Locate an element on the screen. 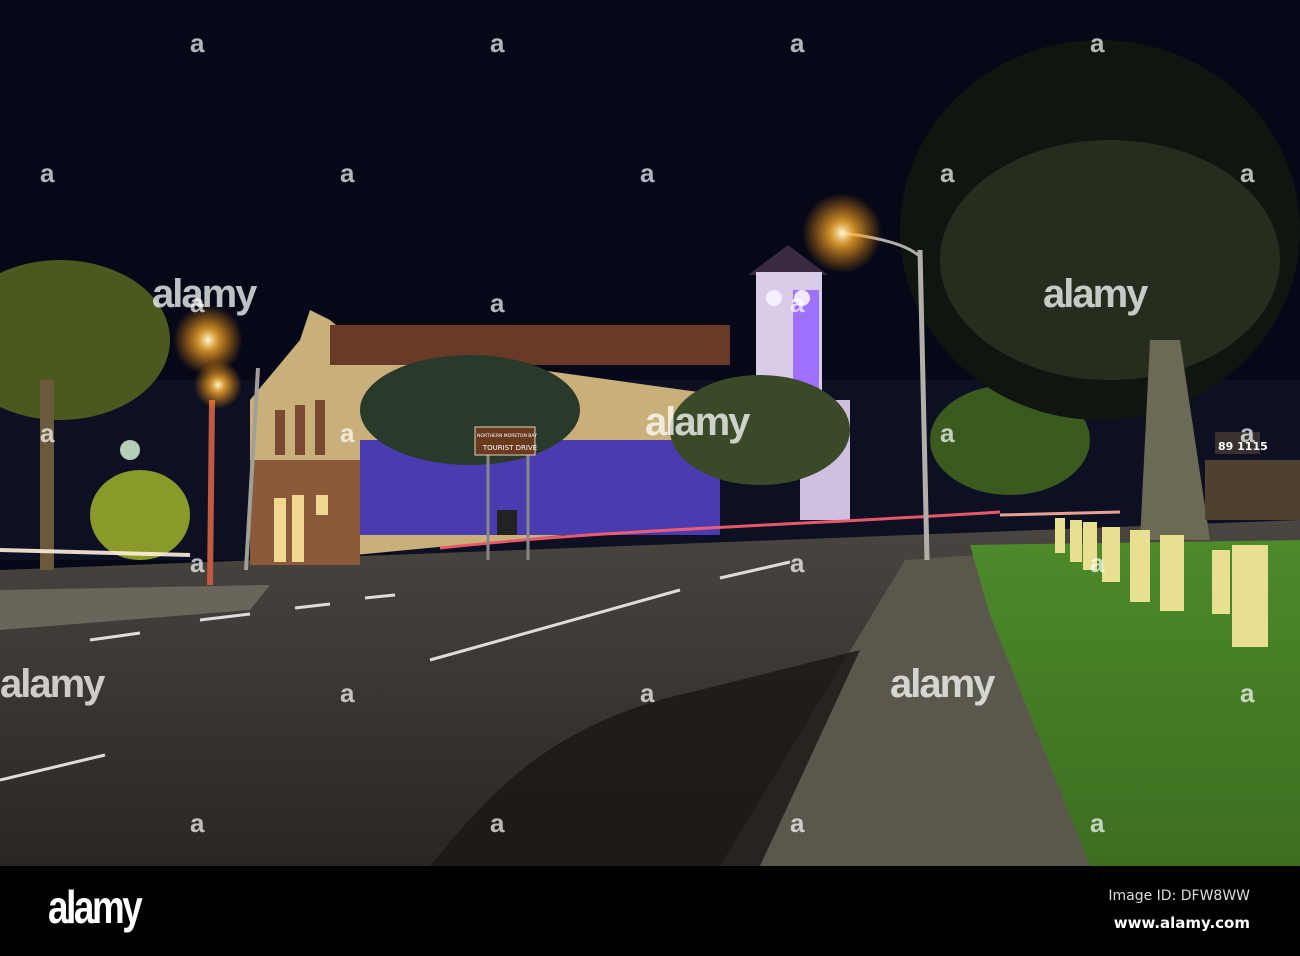  sign-line2: TOURIST DRIVE is located at coordinates (509, 448).